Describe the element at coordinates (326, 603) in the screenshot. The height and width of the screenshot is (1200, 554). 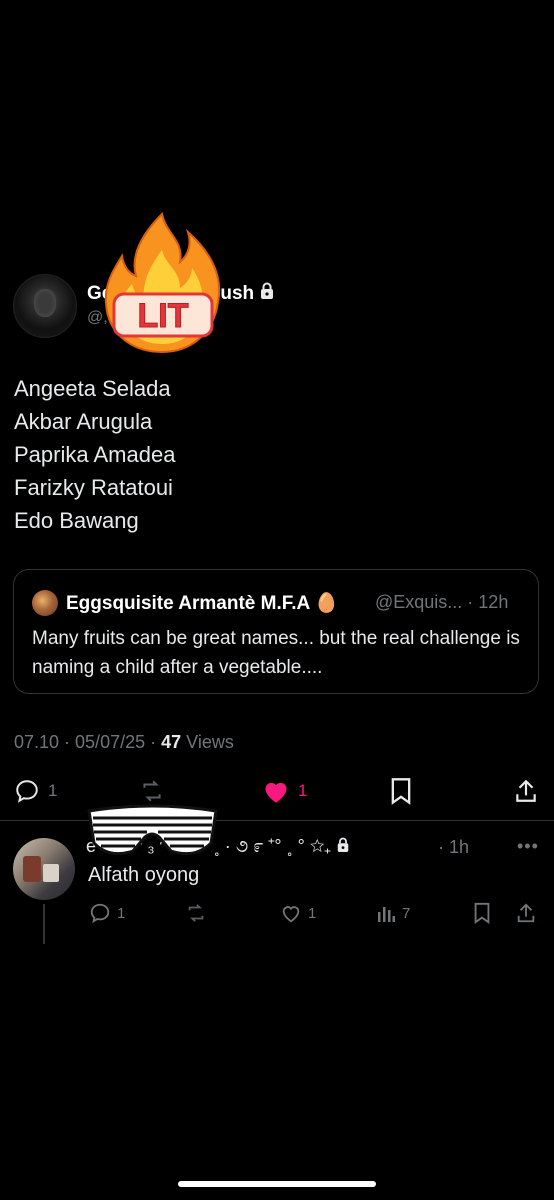
I see `egg-badge-icon: 🥚` at that location.